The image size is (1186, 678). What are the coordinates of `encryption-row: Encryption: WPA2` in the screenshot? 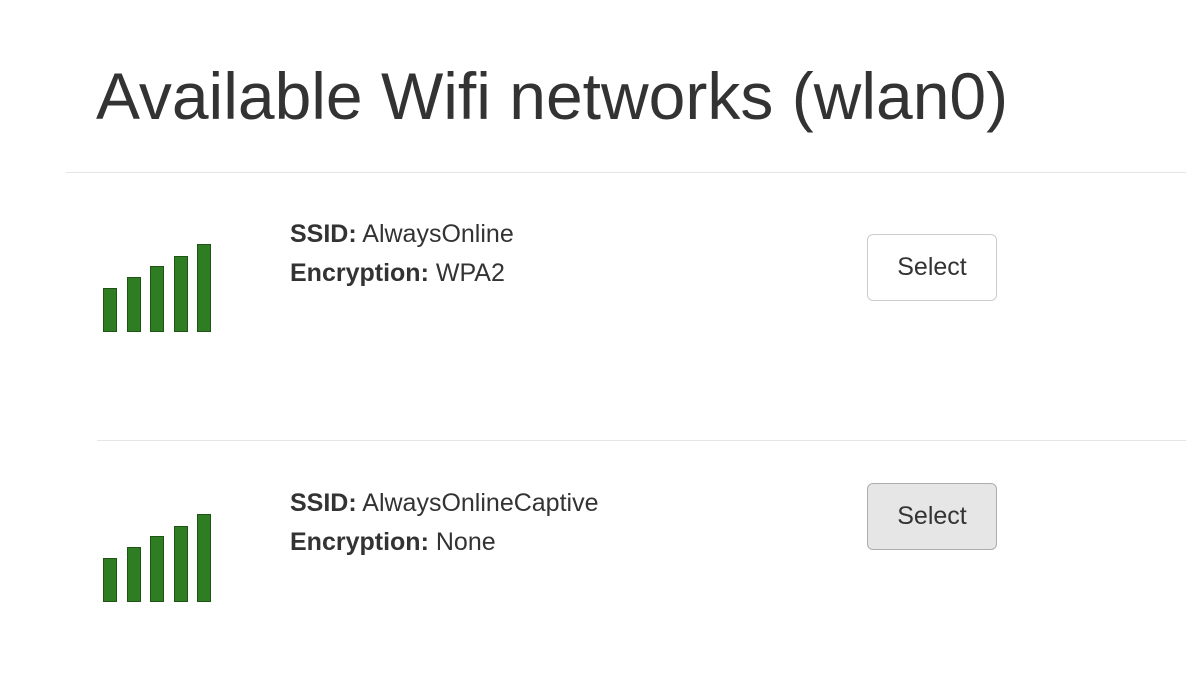 It's located at (402, 273).